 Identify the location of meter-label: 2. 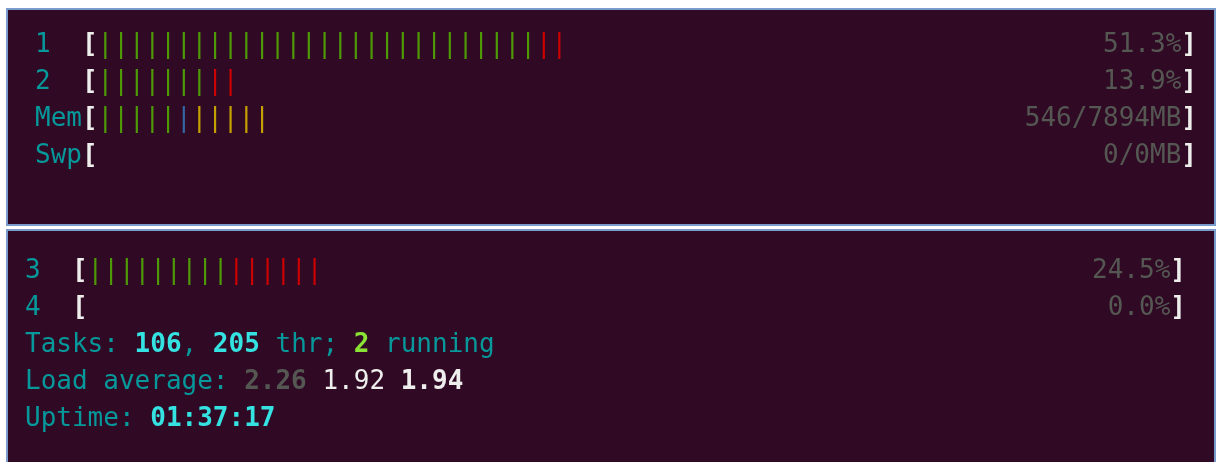
(43, 80).